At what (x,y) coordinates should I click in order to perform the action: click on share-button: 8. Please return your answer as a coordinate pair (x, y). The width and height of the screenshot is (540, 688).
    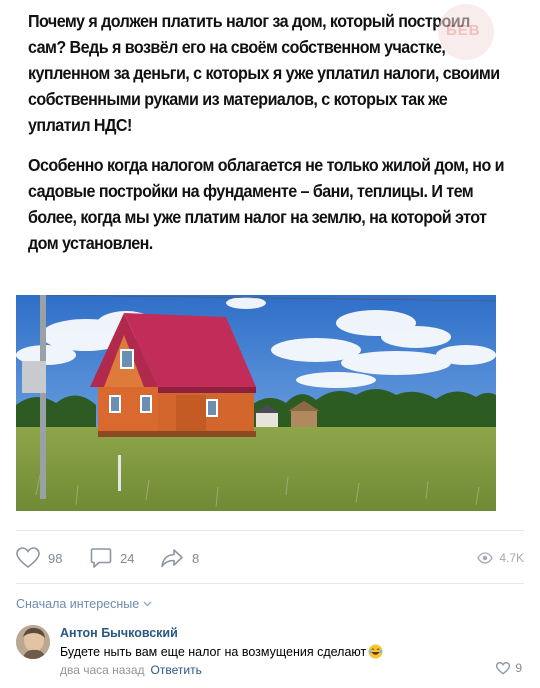
    Looking at the image, I should click on (179, 558).